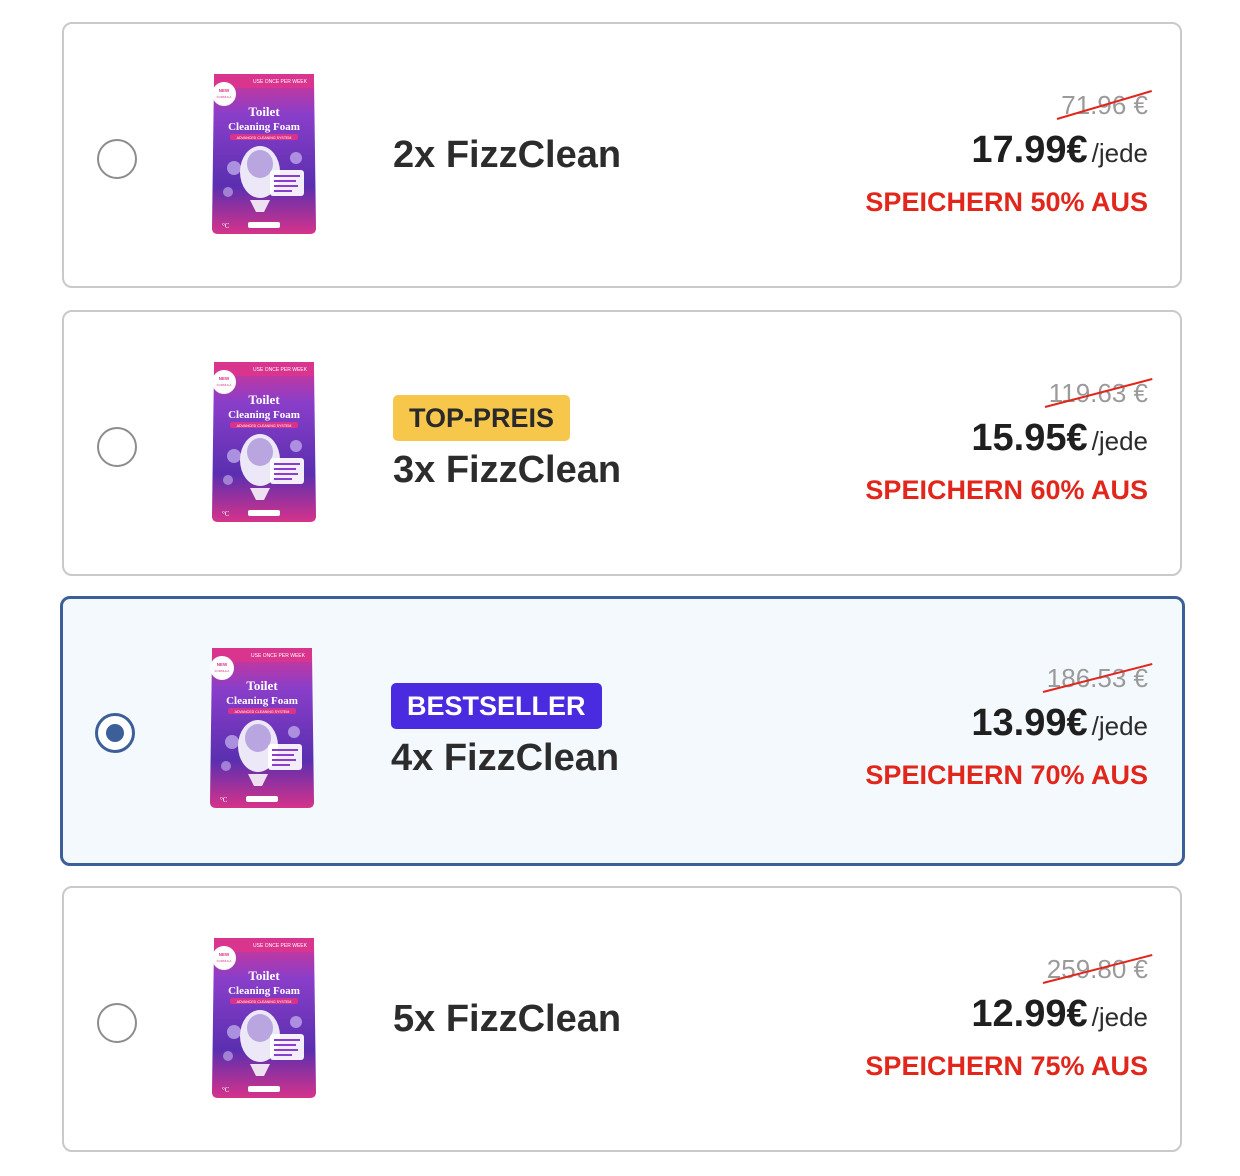 The height and width of the screenshot is (1176, 1240). I want to click on savings-label: SPEICHERN 50% AUS, so click(1006, 202).